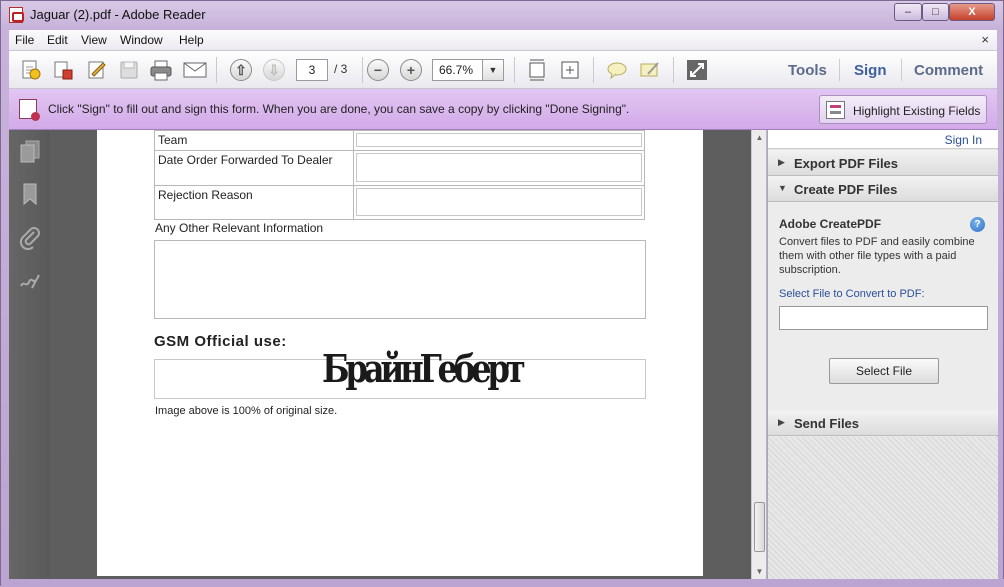  What do you see at coordinates (411, 70) in the screenshot?
I see `zoom-in-icon: +` at bounding box center [411, 70].